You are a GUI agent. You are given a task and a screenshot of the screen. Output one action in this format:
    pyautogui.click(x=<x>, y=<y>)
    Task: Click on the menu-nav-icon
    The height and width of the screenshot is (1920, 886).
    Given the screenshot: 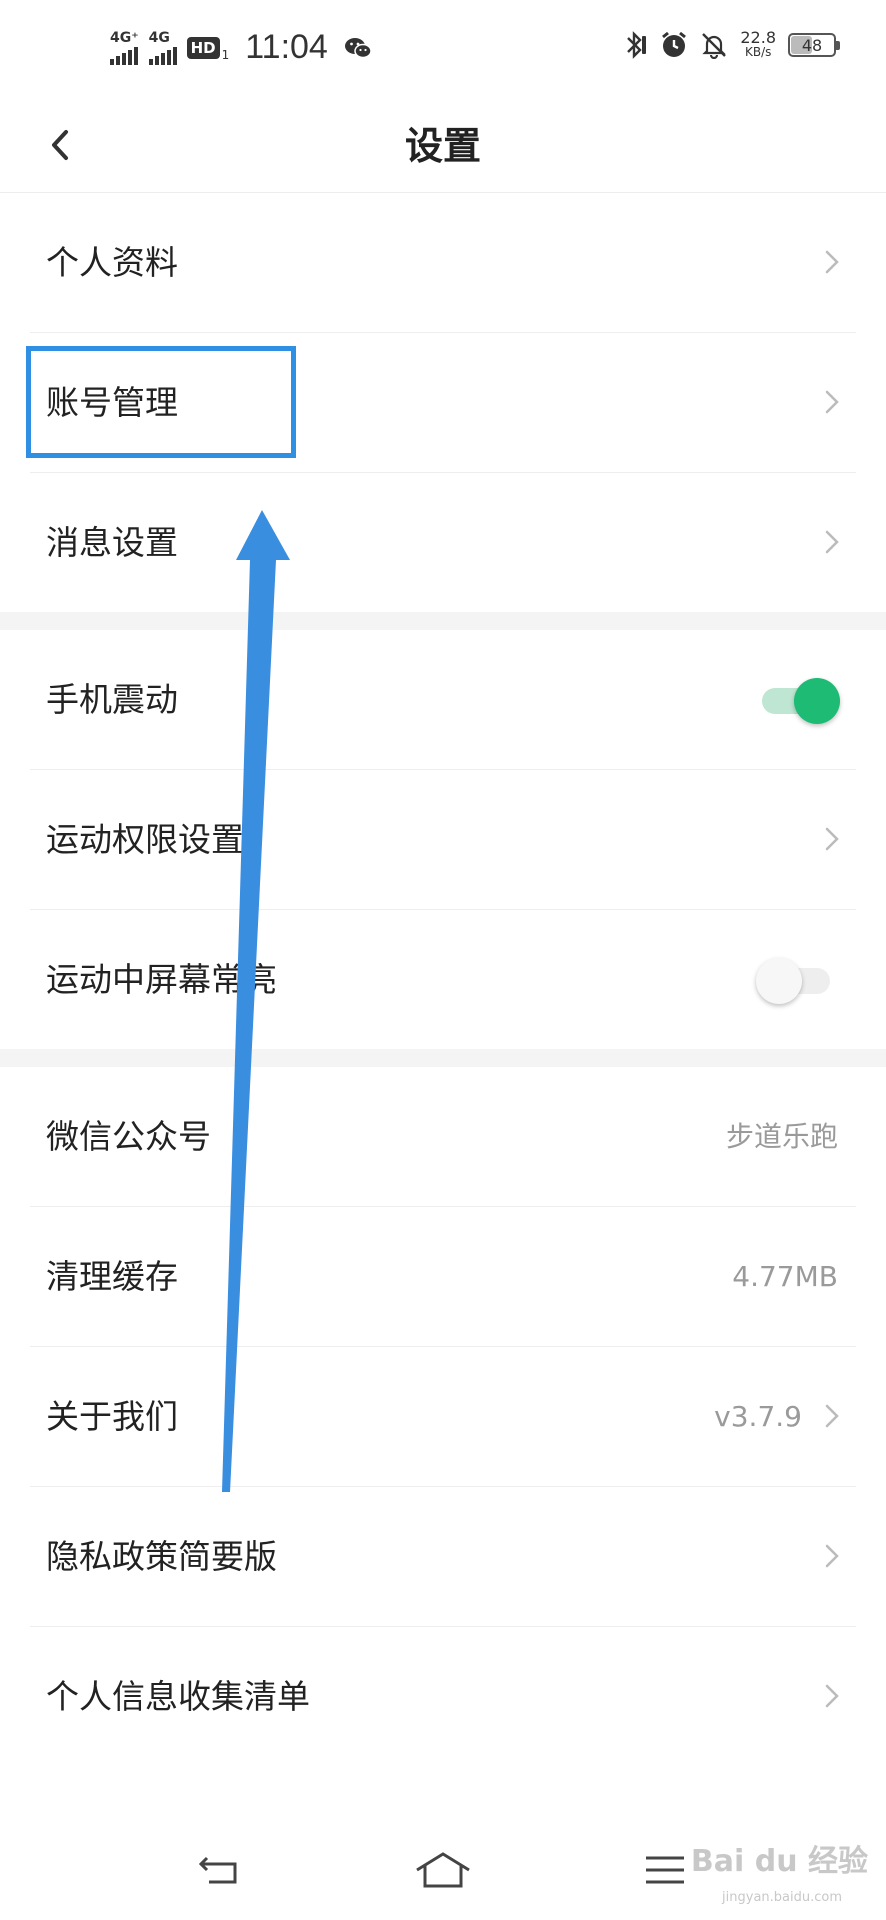 What is the action you would take?
    pyautogui.click(x=665, y=1870)
    